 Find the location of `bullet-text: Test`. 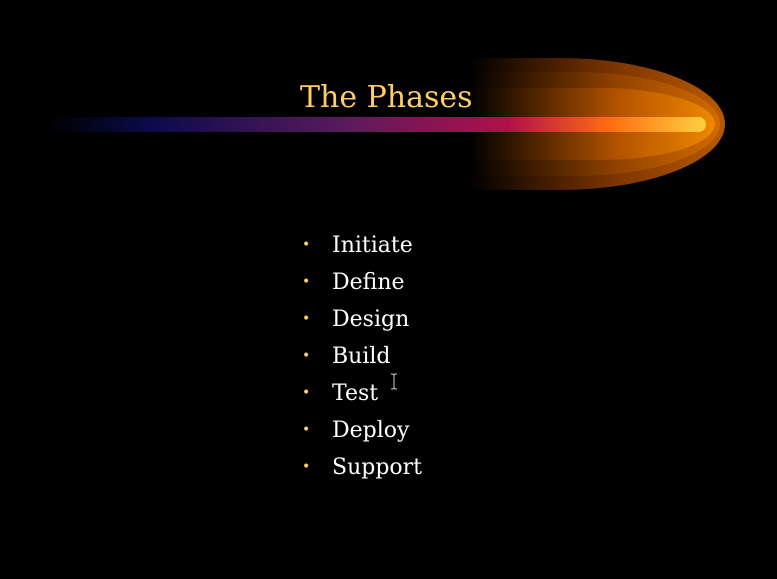

bullet-text: Test is located at coordinates (355, 393).